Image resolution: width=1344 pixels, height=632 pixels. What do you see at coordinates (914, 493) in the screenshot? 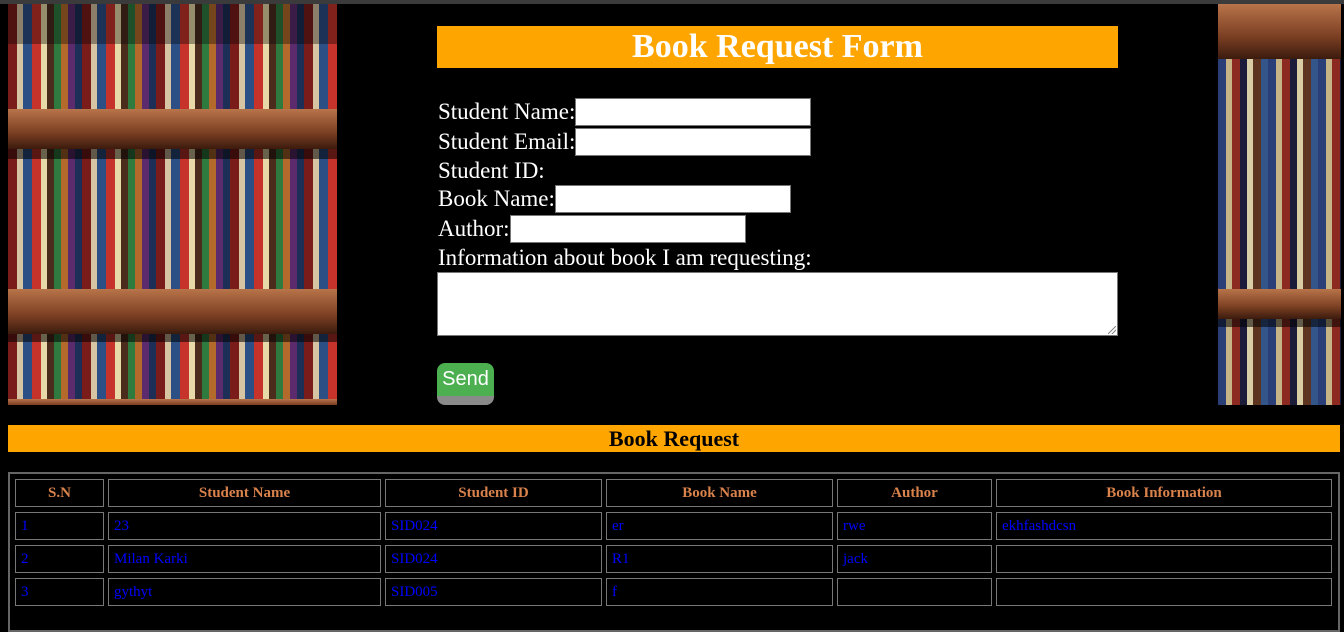
I see `header-author: Author` at bounding box center [914, 493].